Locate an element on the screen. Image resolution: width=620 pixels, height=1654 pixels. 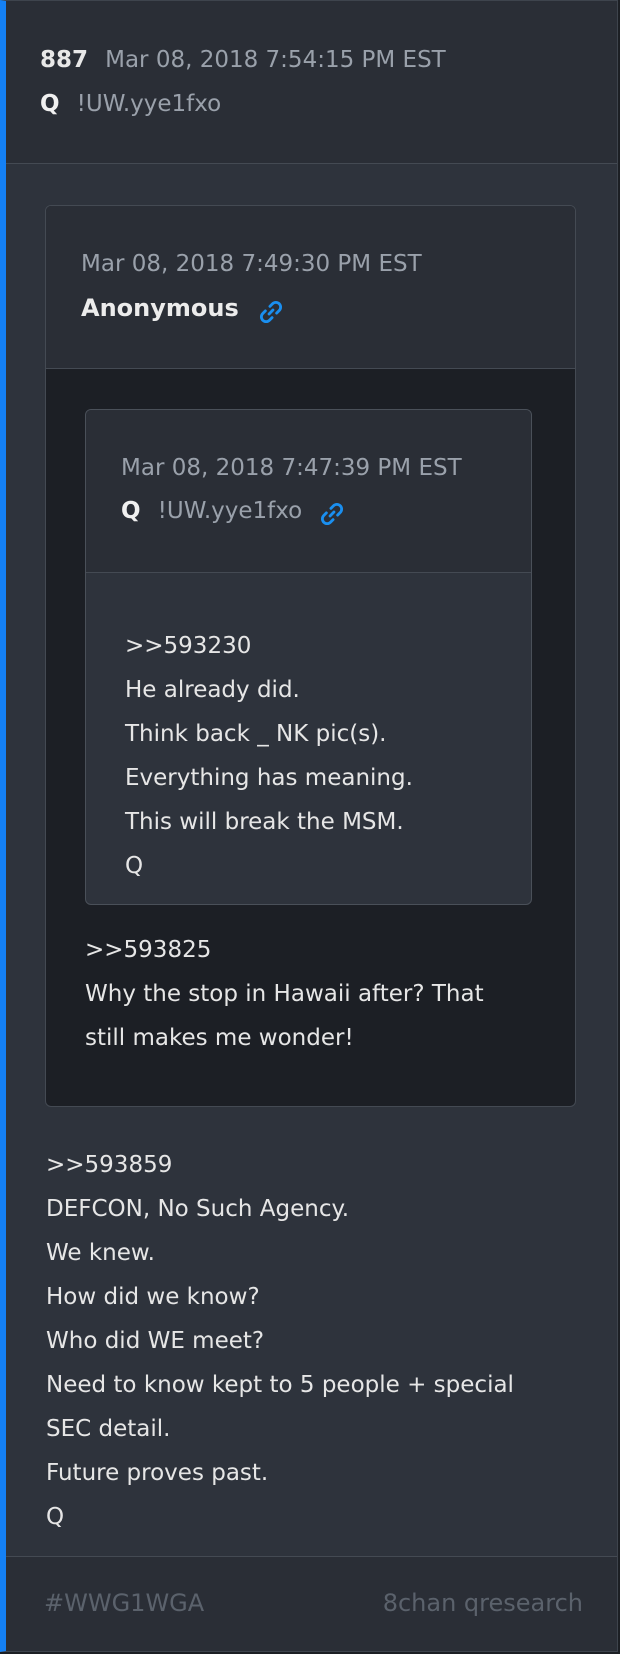
reply-link: >>593859 is located at coordinates (280, 1165).